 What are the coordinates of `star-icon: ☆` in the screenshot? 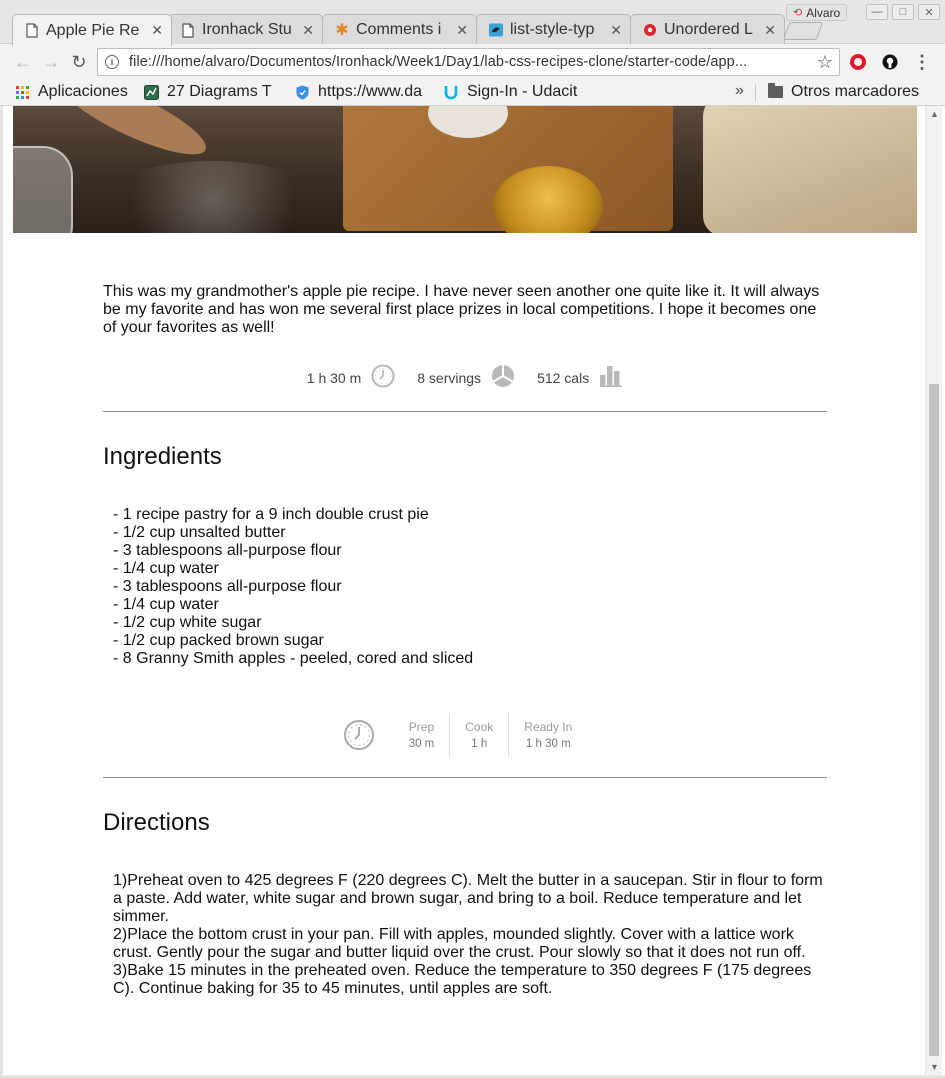 It's located at (825, 62).